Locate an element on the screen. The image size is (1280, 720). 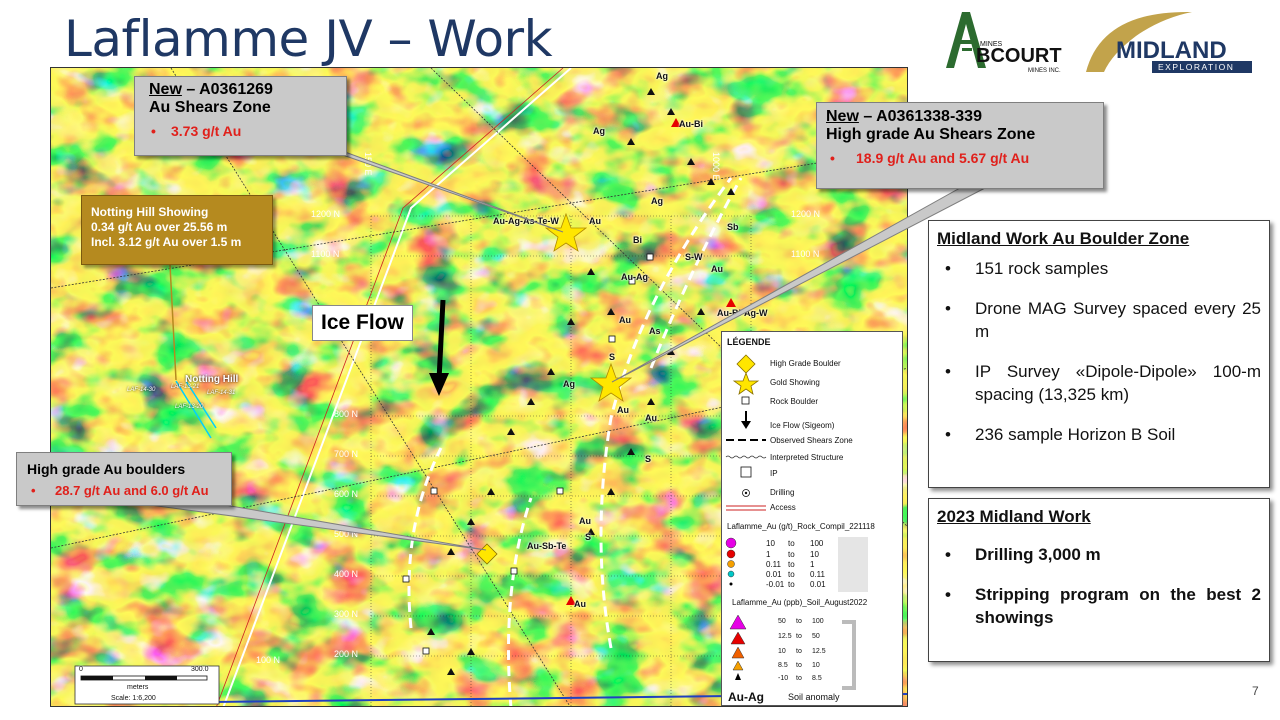
legend-rock-row: -0.01 to 0.01 is located at coordinates (801, 584).